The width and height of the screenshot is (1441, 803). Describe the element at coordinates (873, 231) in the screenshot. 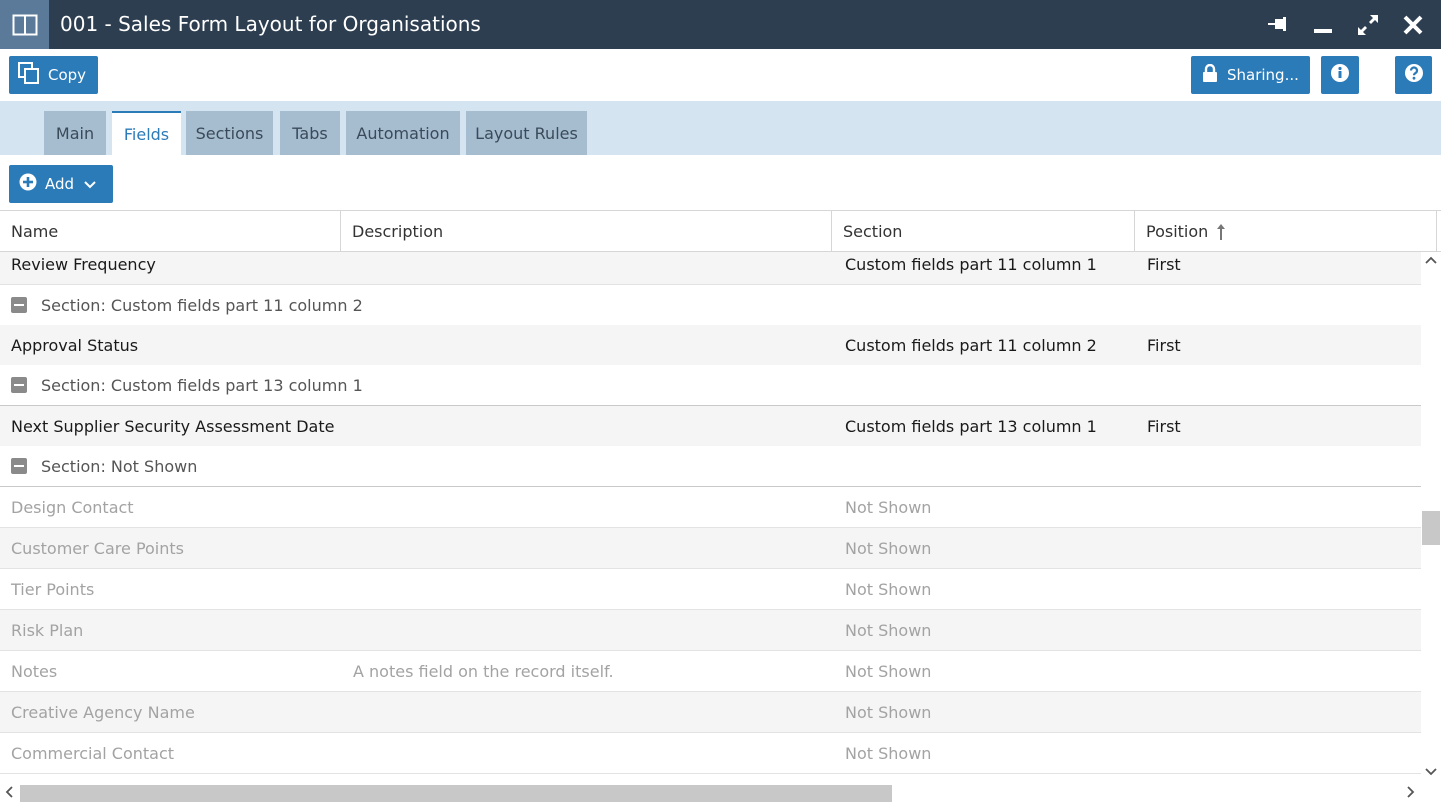

I see `column-section-label: Section` at that location.